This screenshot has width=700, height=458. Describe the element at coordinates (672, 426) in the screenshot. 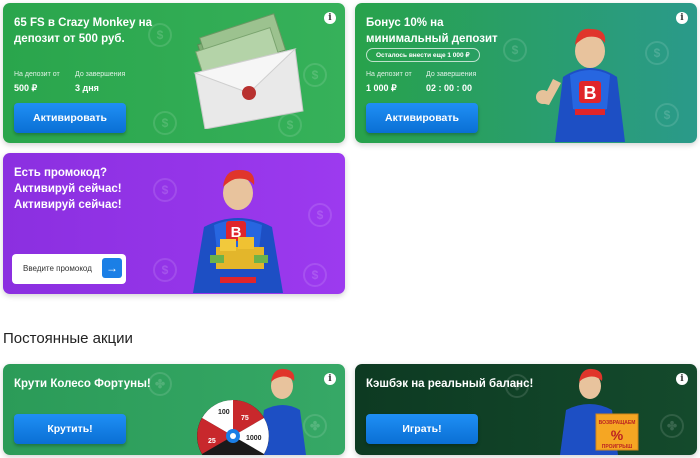

I see `clover-decoration: ✤` at that location.